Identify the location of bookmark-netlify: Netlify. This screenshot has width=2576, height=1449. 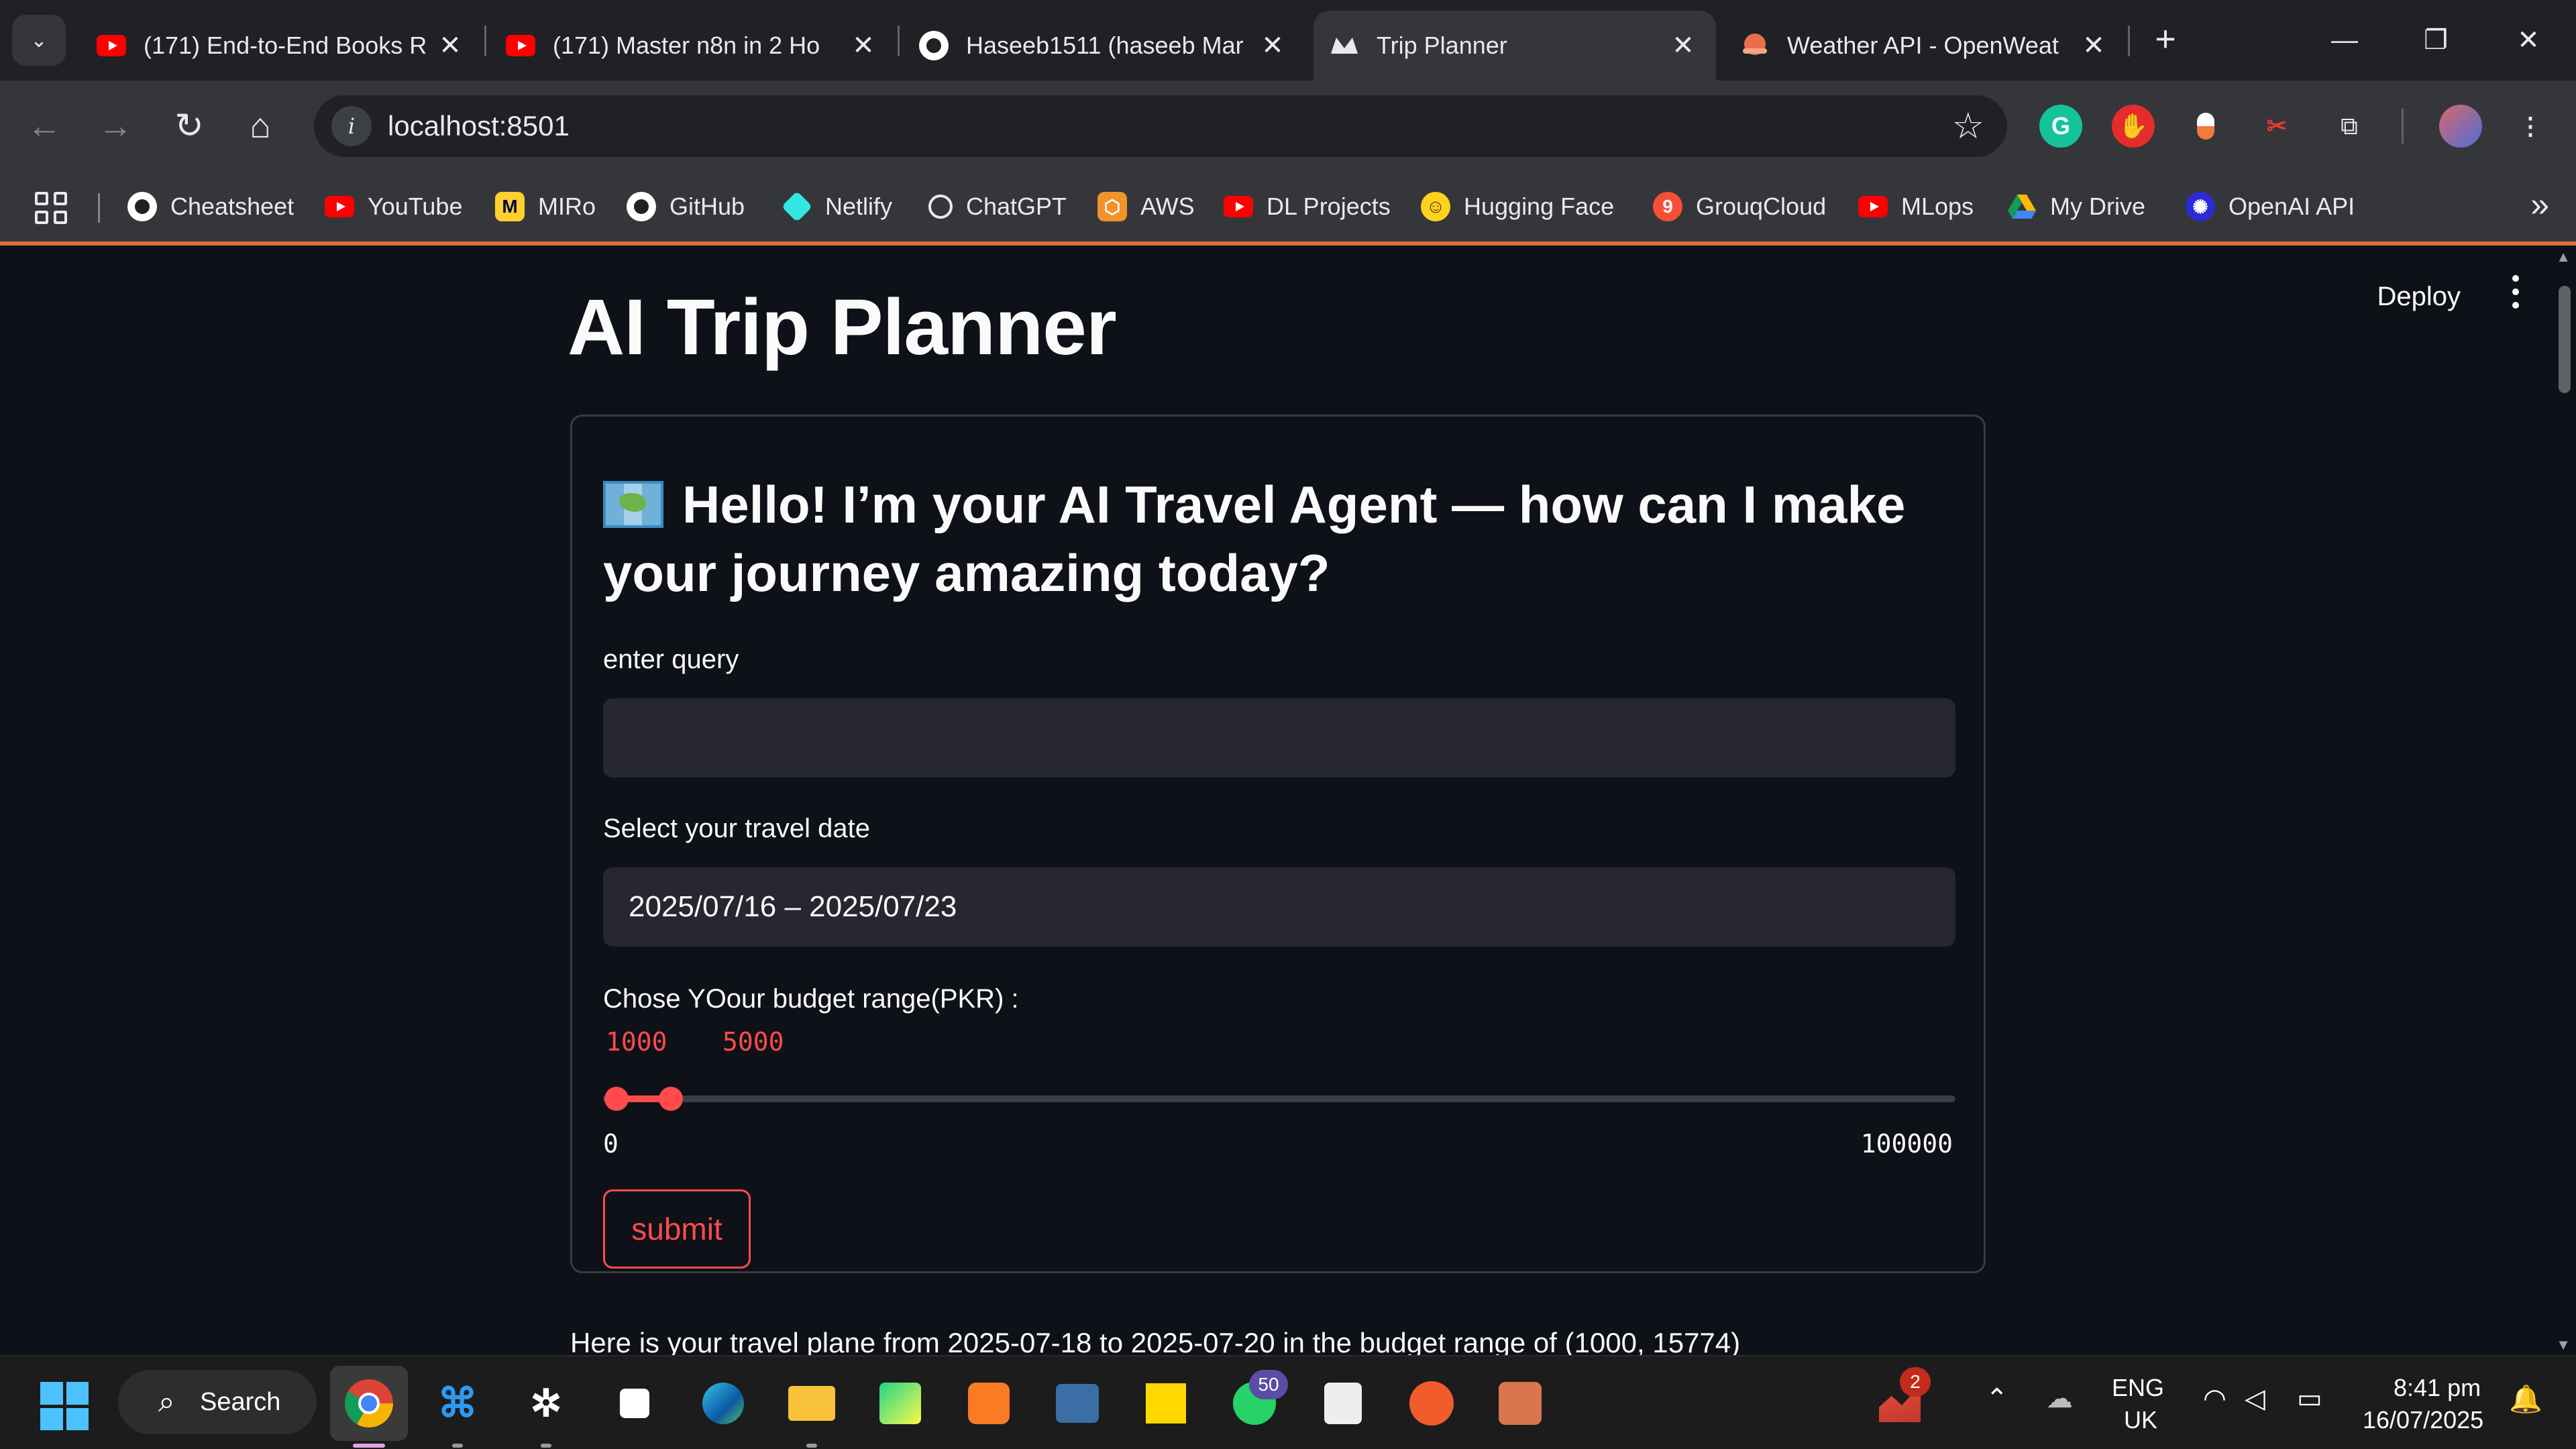
(836, 206).